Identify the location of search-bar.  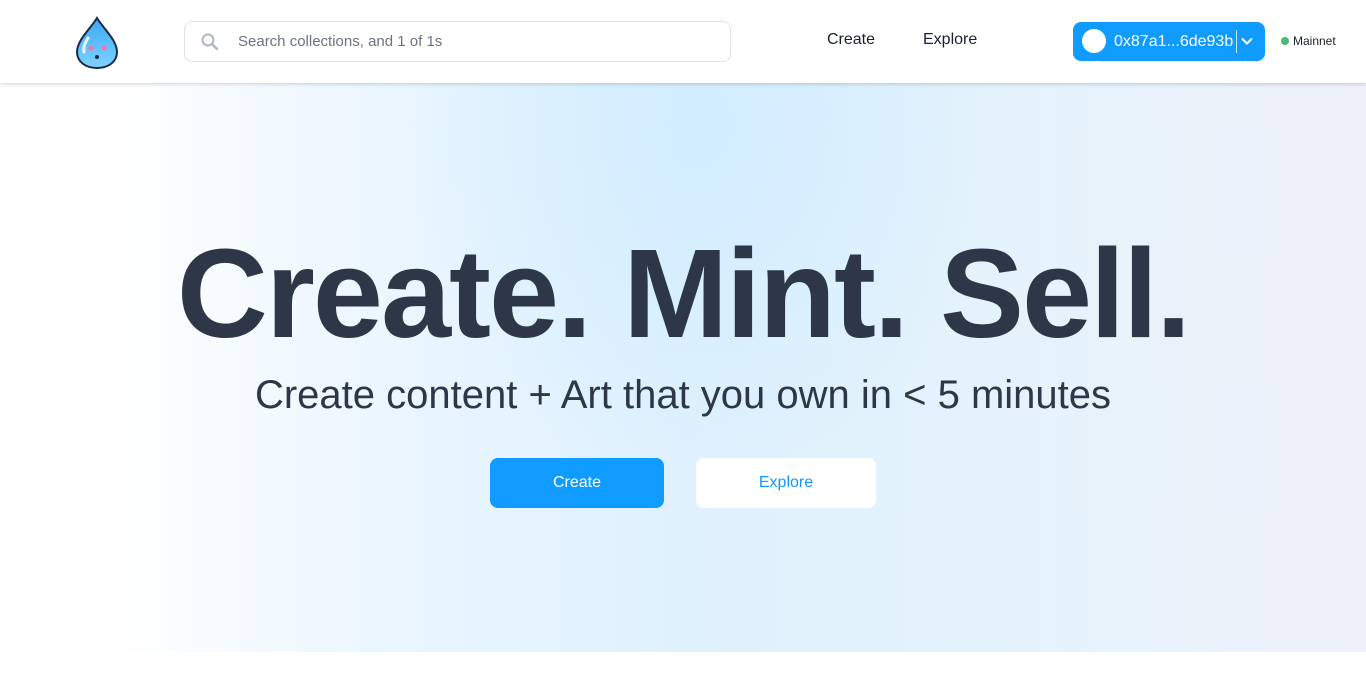
(457, 41).